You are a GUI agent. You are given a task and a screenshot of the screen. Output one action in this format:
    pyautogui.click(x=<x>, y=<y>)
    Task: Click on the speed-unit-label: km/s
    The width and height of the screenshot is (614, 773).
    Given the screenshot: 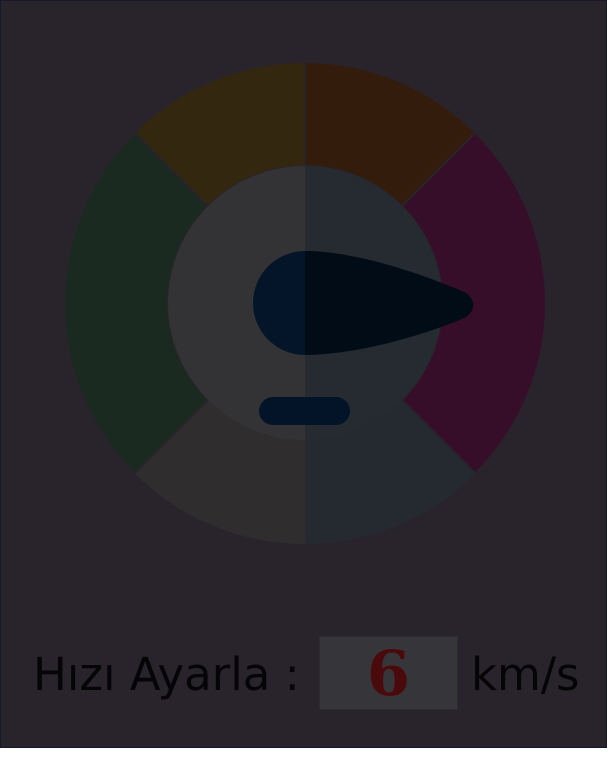 What is the action you would take?
    pyautogui.click(x=525, y=674)
    